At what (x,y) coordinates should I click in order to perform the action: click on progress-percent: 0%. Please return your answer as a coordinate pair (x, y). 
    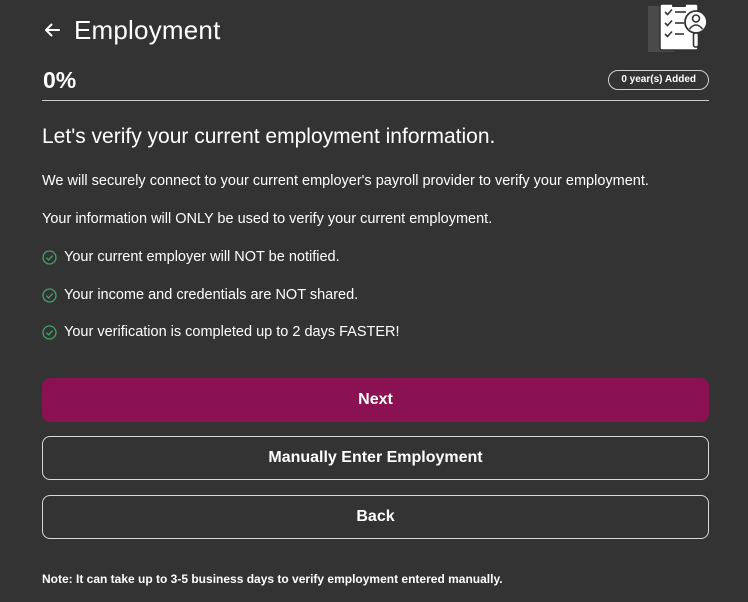
    Looking at the image, I should click on (60, 80).